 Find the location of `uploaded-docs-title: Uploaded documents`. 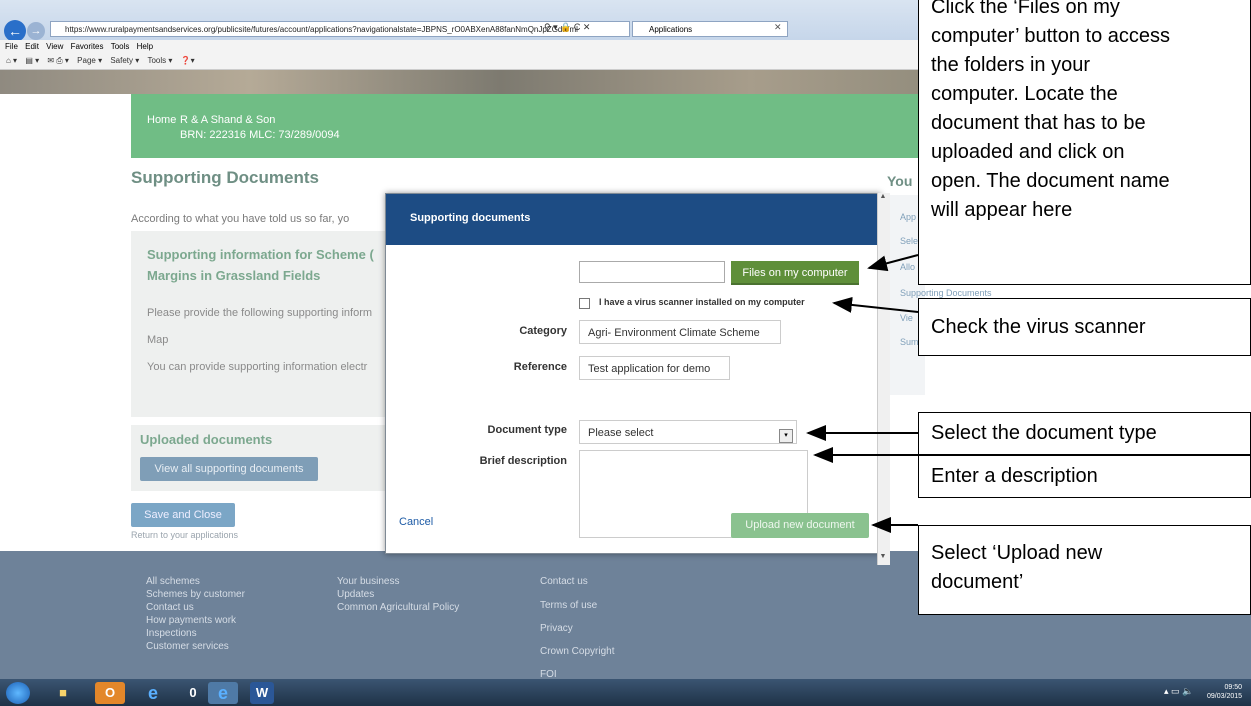

uploaded-docs-title: Uploaded documents is located at coordinates (206, 439).